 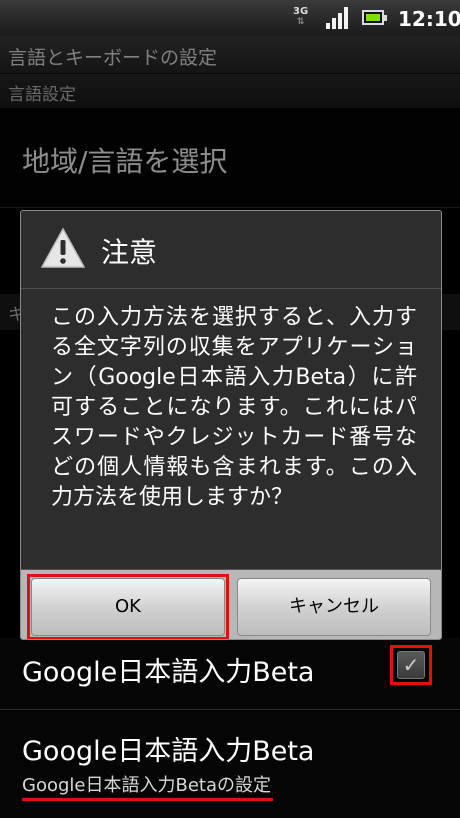 I want to click on ime-toggle-label: Google日本語入力Beta, so click(x=168, y=672).